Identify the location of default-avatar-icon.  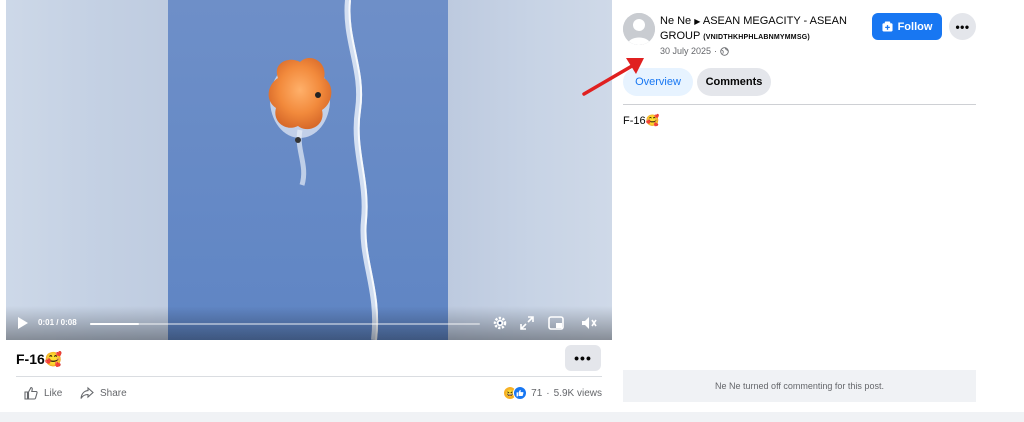
(639, 29).